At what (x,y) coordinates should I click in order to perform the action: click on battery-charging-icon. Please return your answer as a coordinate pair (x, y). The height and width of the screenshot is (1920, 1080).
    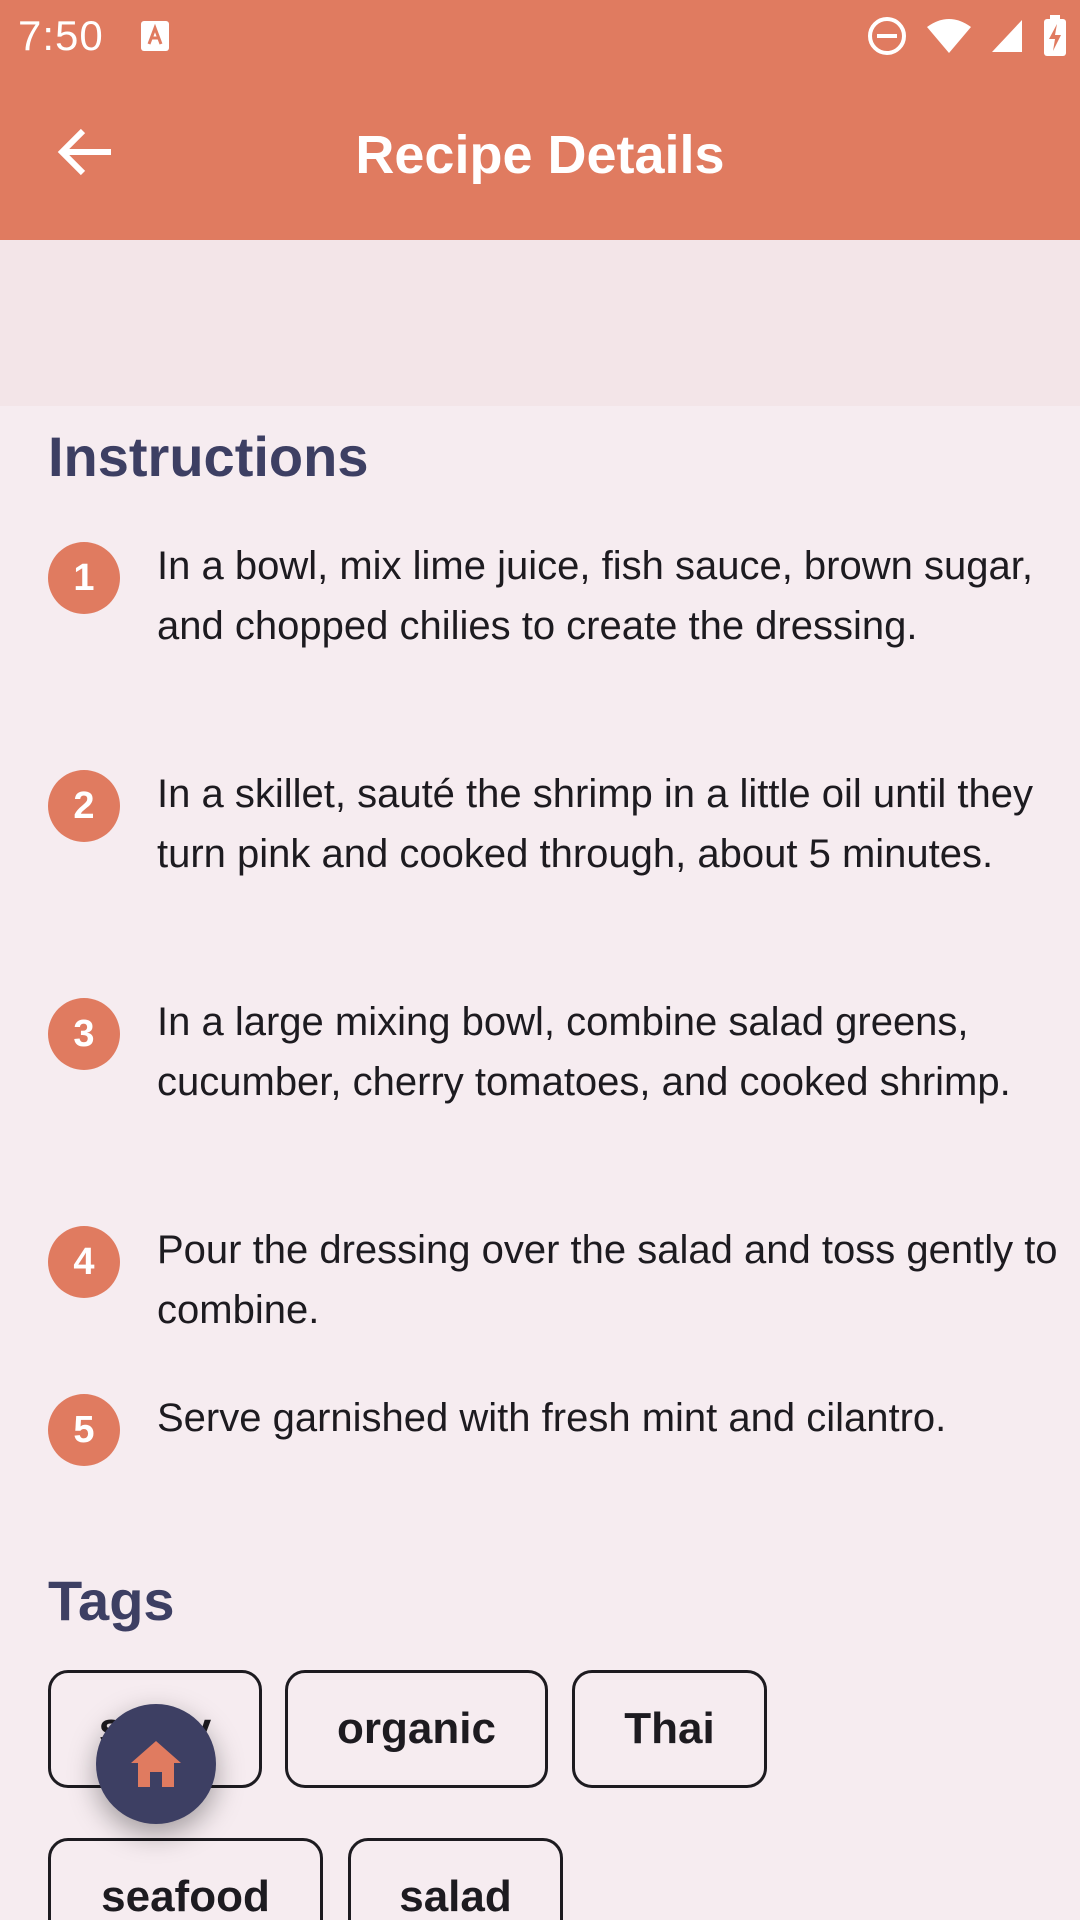
    Looking at the image, I should click on (1055, 35).